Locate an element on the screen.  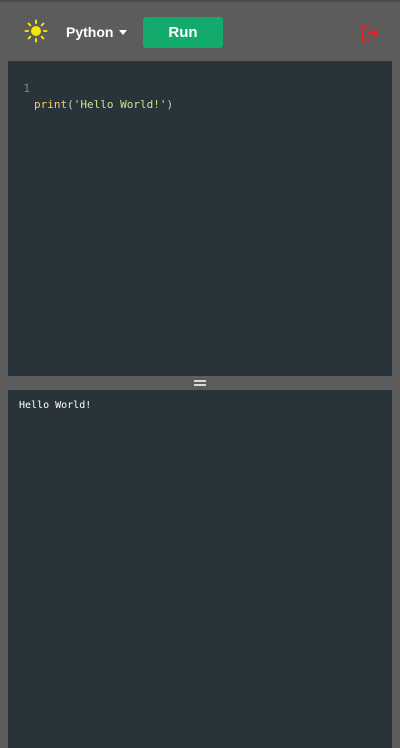
drag-handle-icon is located at coordinates (200, 383).